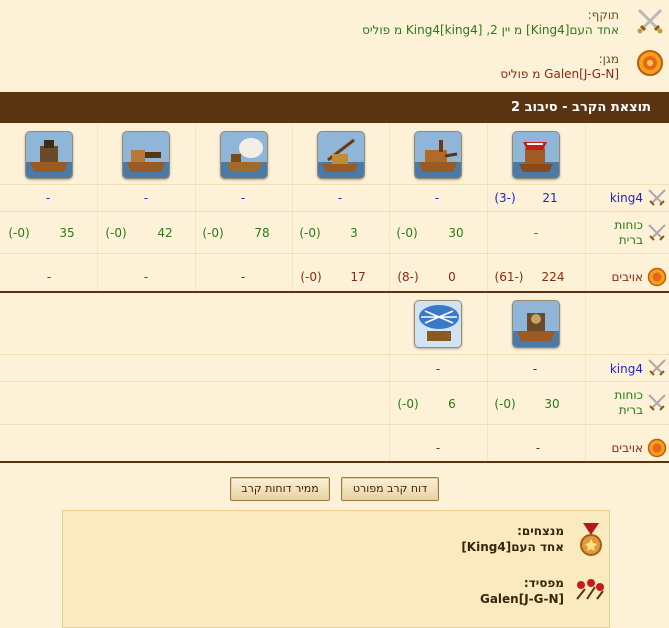  Describe the element at coordinates (438, 155) in the screenshot. I see `ram-ship-icon` at that location.